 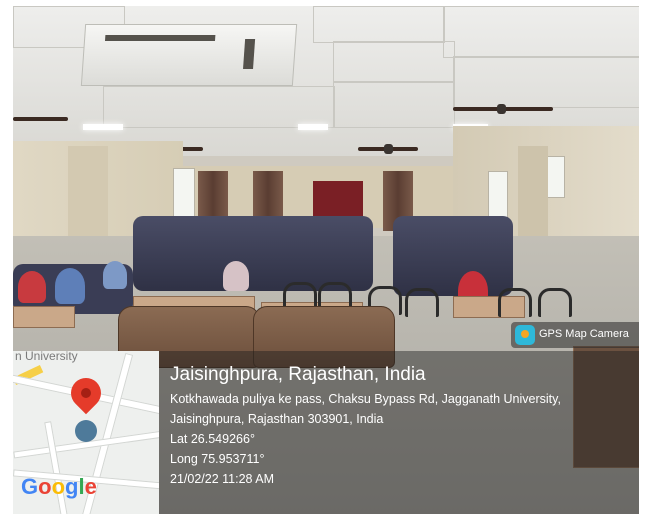 I want to click on ceiling-ac-unit, so click(x=189, y=55).